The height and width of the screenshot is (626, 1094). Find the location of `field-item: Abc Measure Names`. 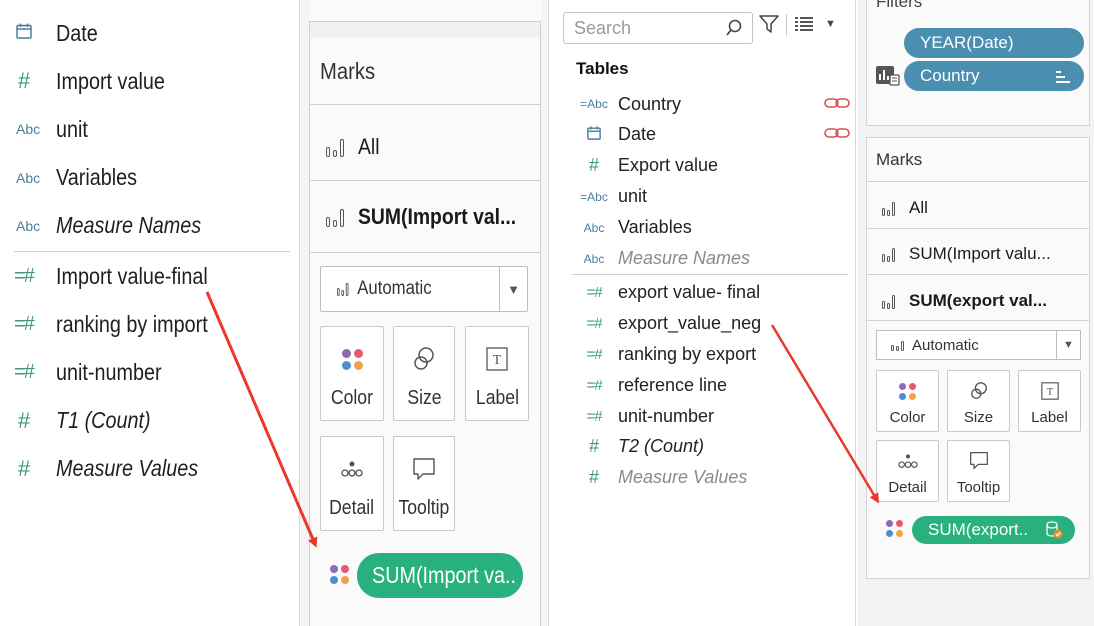

field-item: Abc Measure Names is located at coordinates (145, 226).